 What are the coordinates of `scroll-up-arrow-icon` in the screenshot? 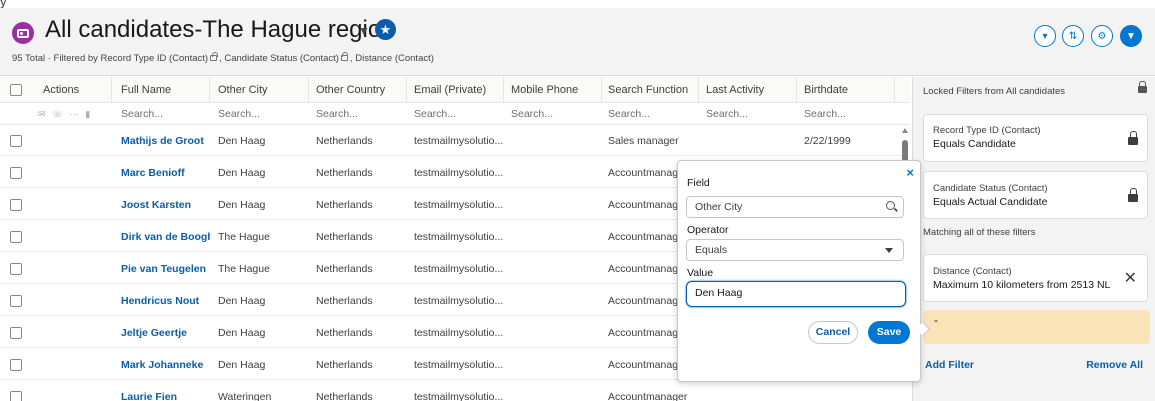 It's located at (905, 130).